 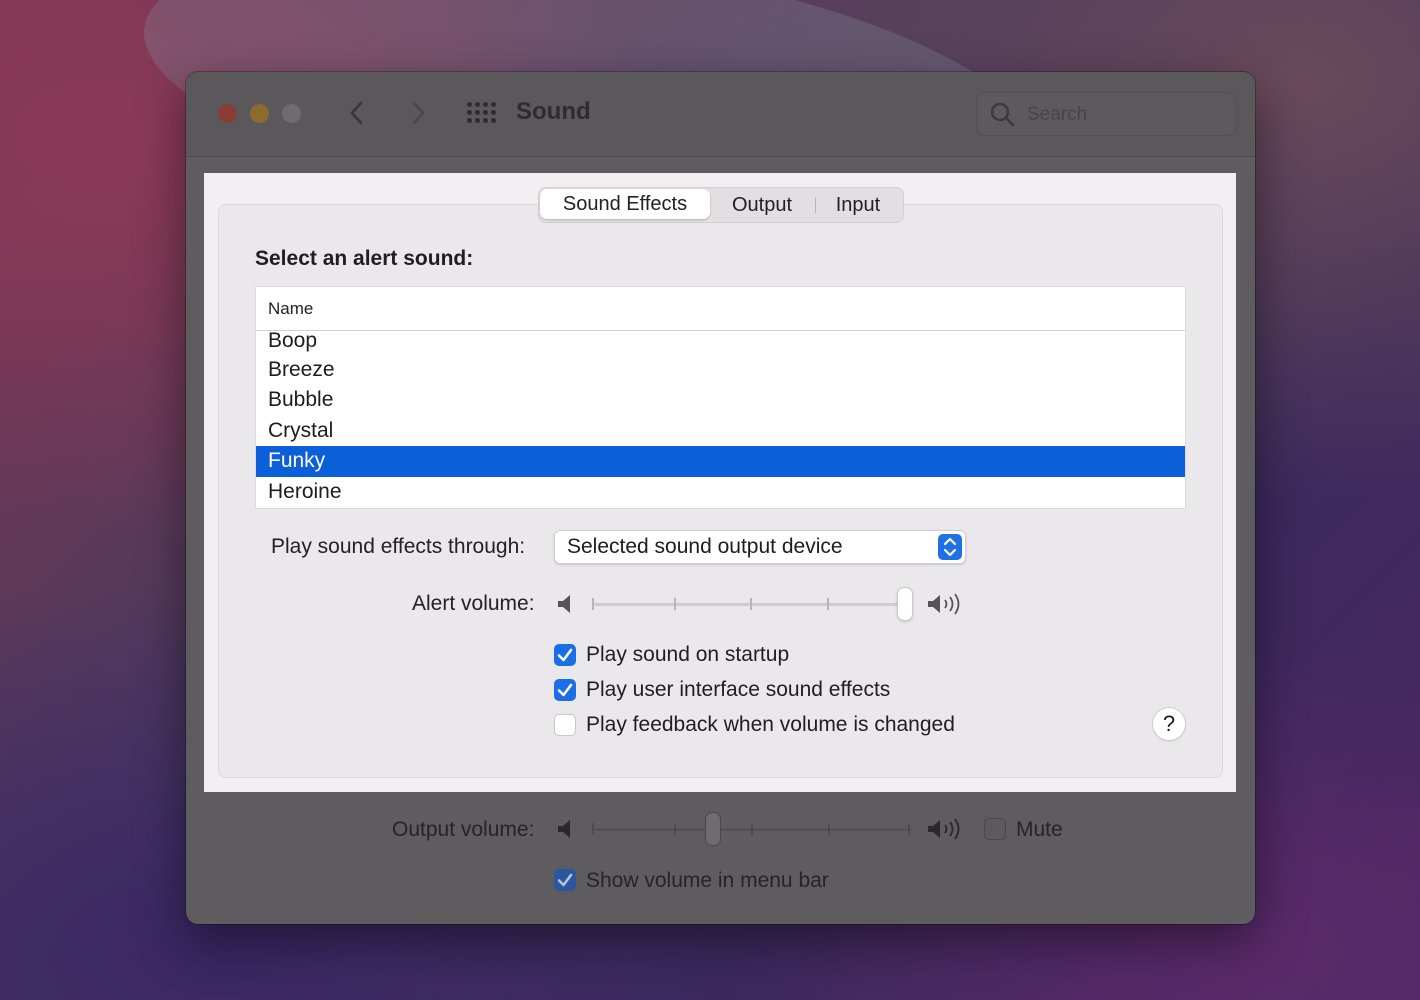 I want to click on alert-volume-knob, so click(x=905, y=604).